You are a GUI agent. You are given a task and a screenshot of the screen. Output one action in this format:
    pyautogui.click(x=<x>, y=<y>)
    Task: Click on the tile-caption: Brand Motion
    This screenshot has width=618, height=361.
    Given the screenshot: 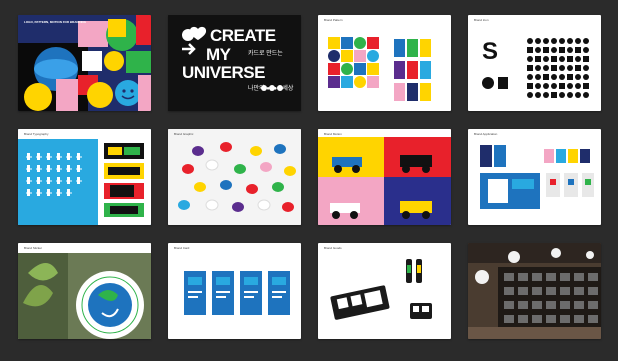 What is the action you would take?
    pyautogui.click(x=333, y=134)
    